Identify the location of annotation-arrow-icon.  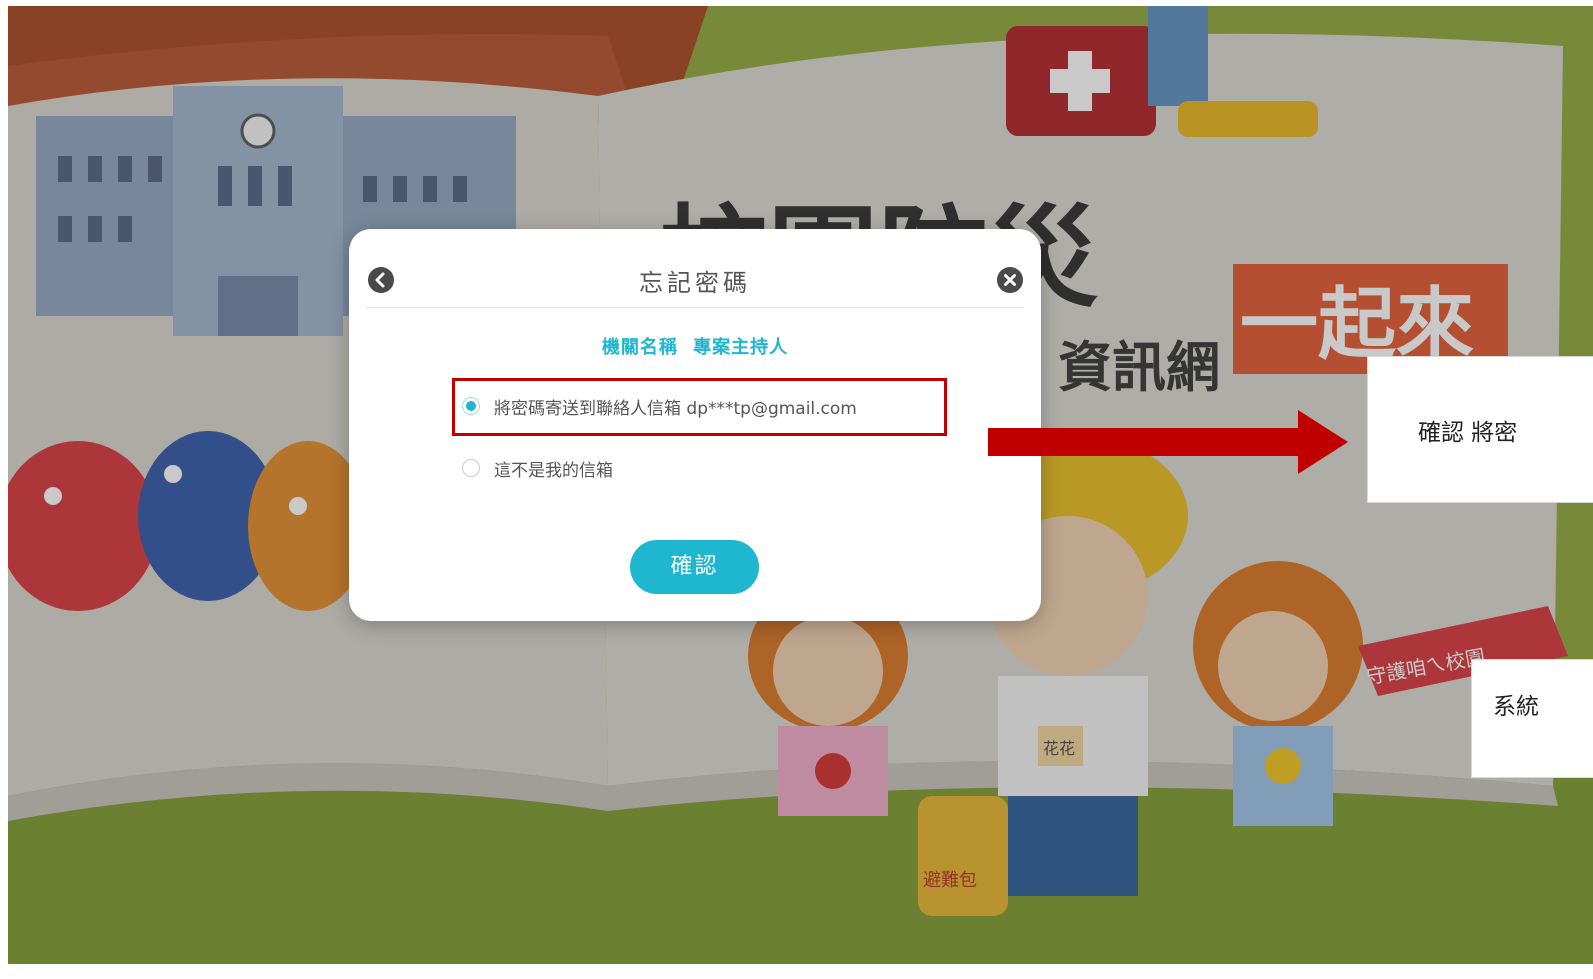
(1168, 442).